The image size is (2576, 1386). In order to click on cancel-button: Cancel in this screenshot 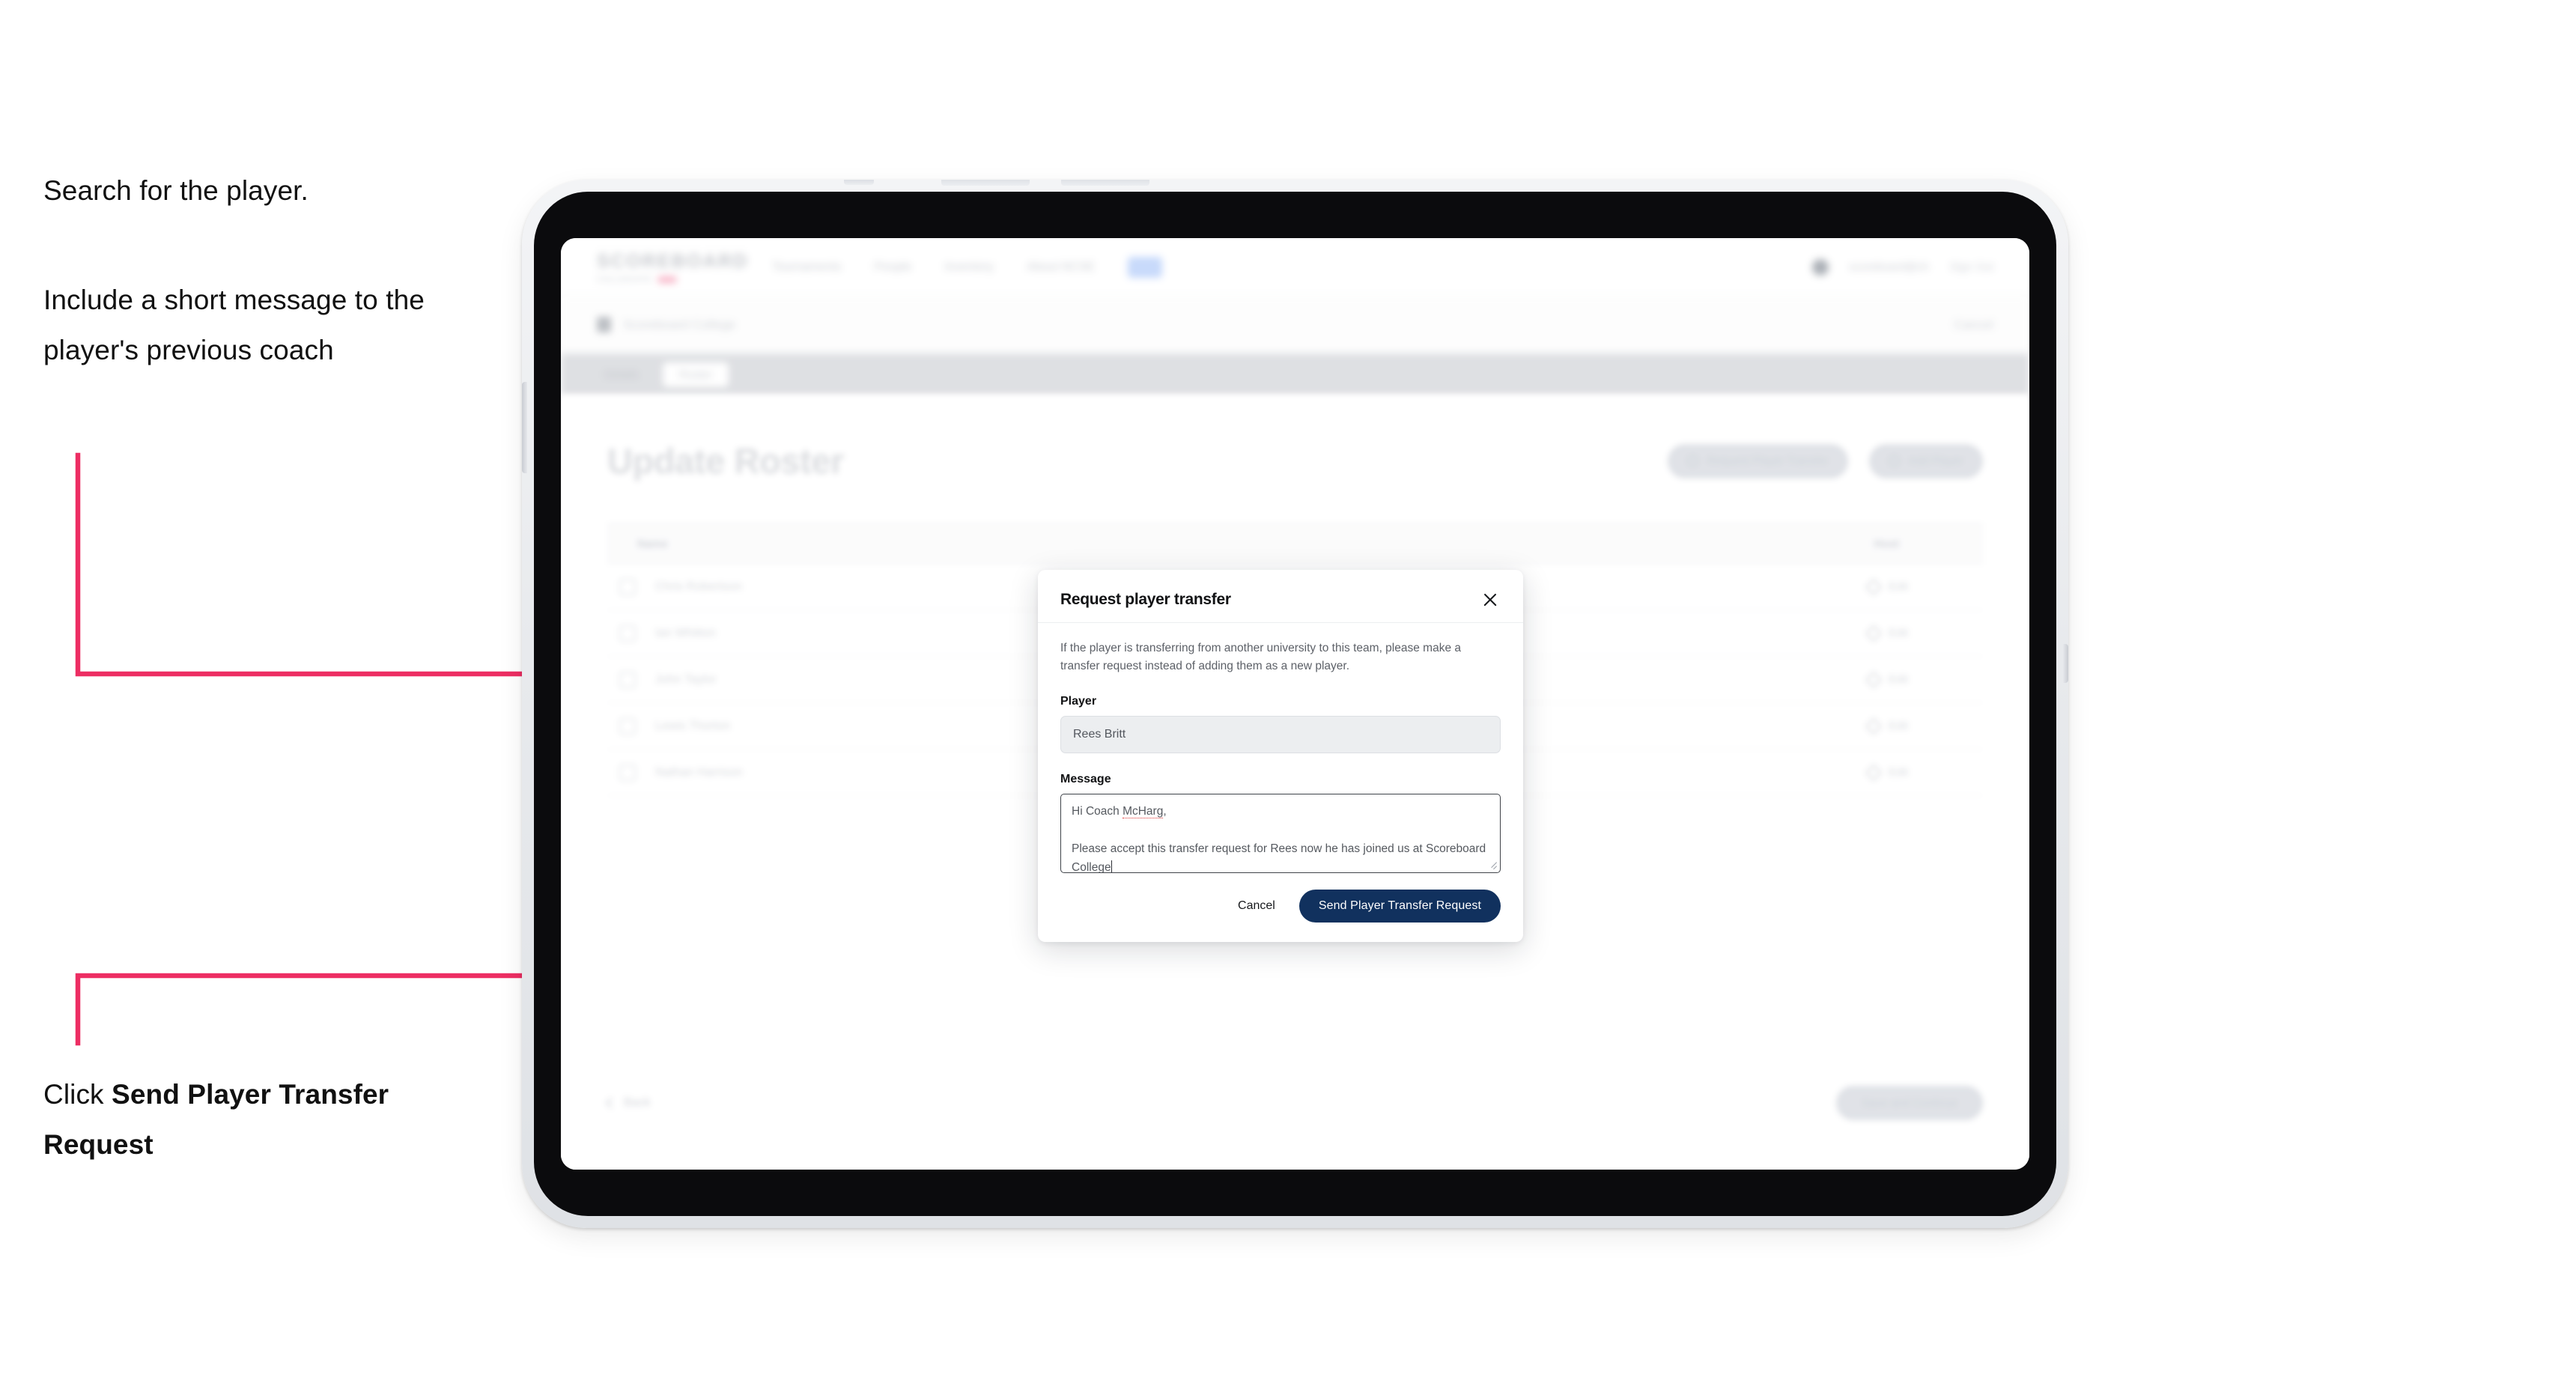, I will do `click(1256, 906)`.